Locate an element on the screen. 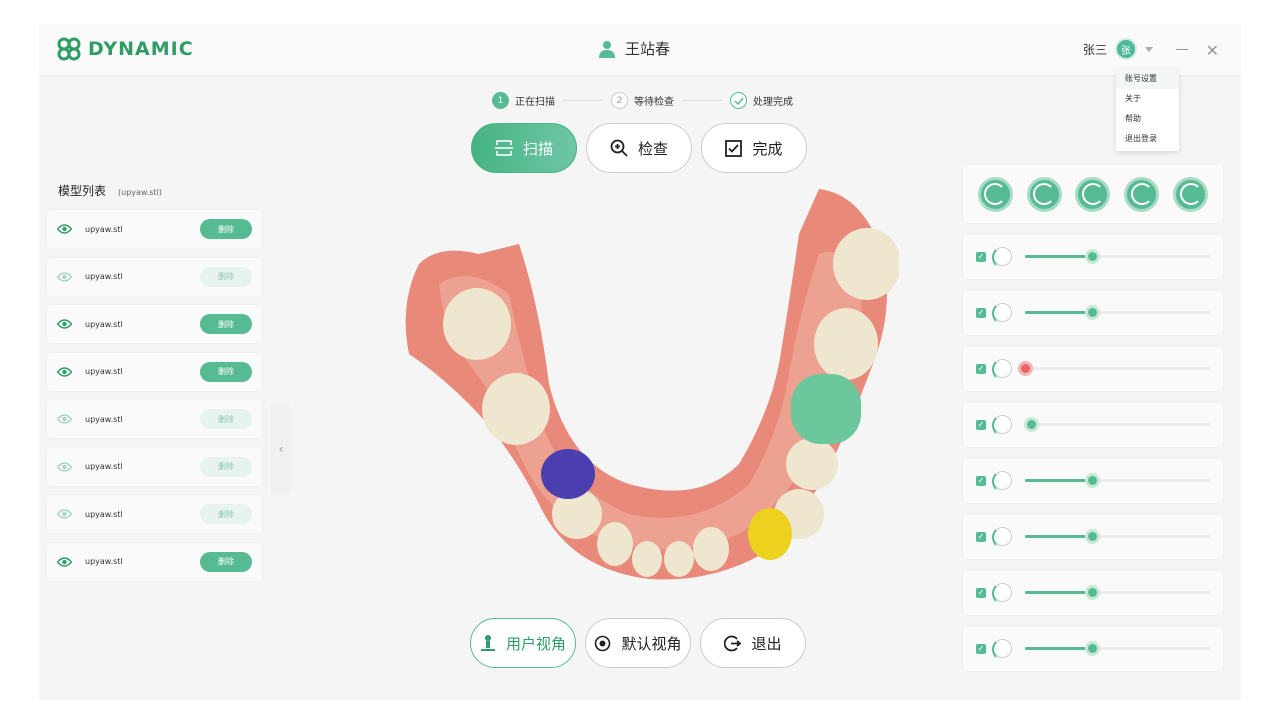 The image size is (1280, 724). slider-fill is located at coordinates (1058, 648).